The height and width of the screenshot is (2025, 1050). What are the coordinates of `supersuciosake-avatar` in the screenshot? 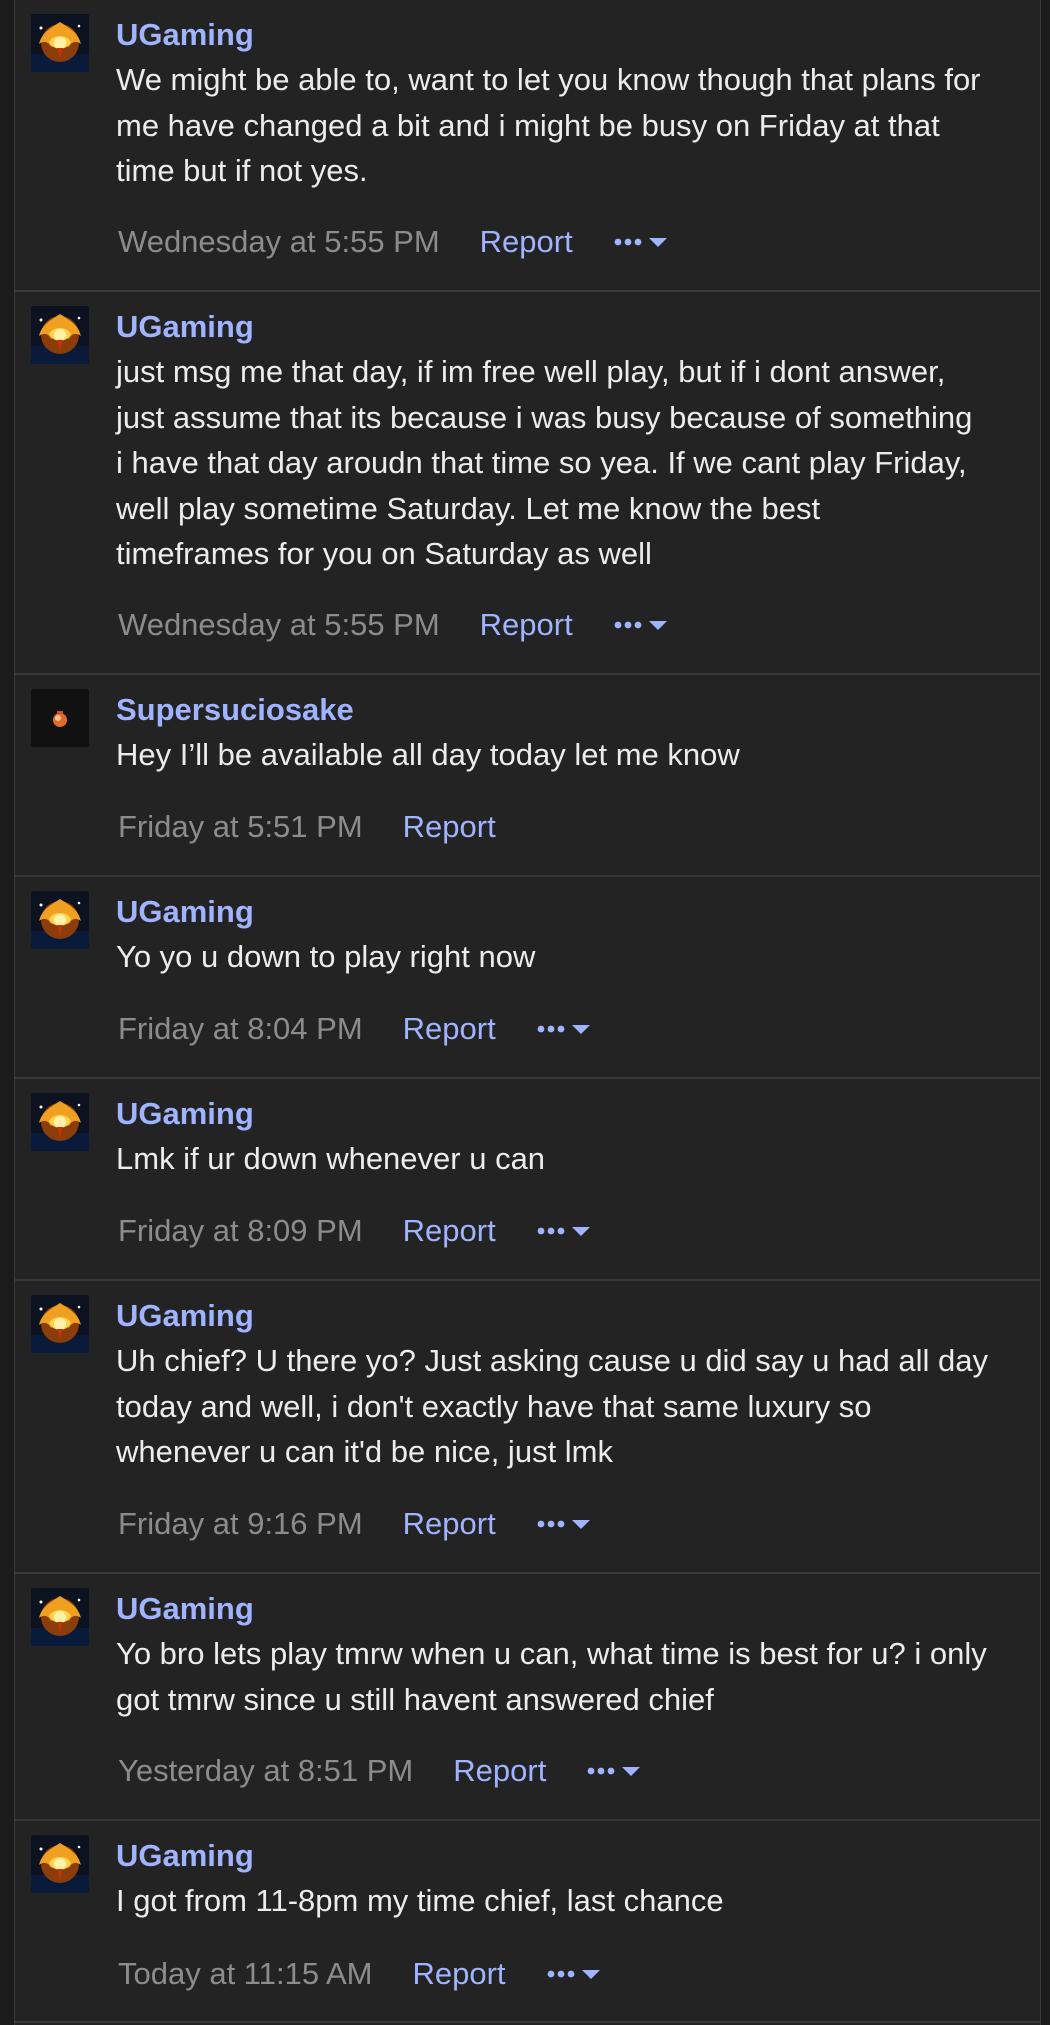 It's located at (60, 718).